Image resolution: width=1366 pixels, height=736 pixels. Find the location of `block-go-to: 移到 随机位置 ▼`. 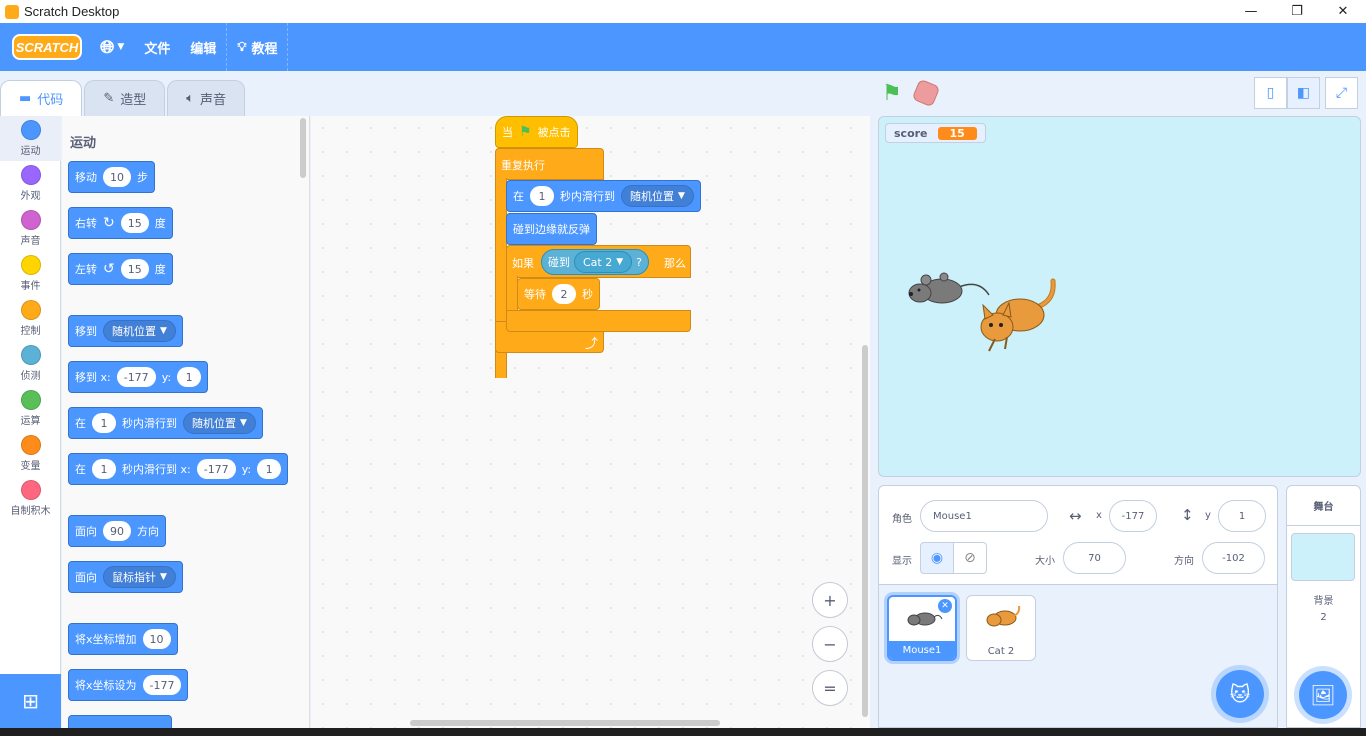

block-go-to: 移到 随机位置 ▼ is located at coordinates (125, 331).